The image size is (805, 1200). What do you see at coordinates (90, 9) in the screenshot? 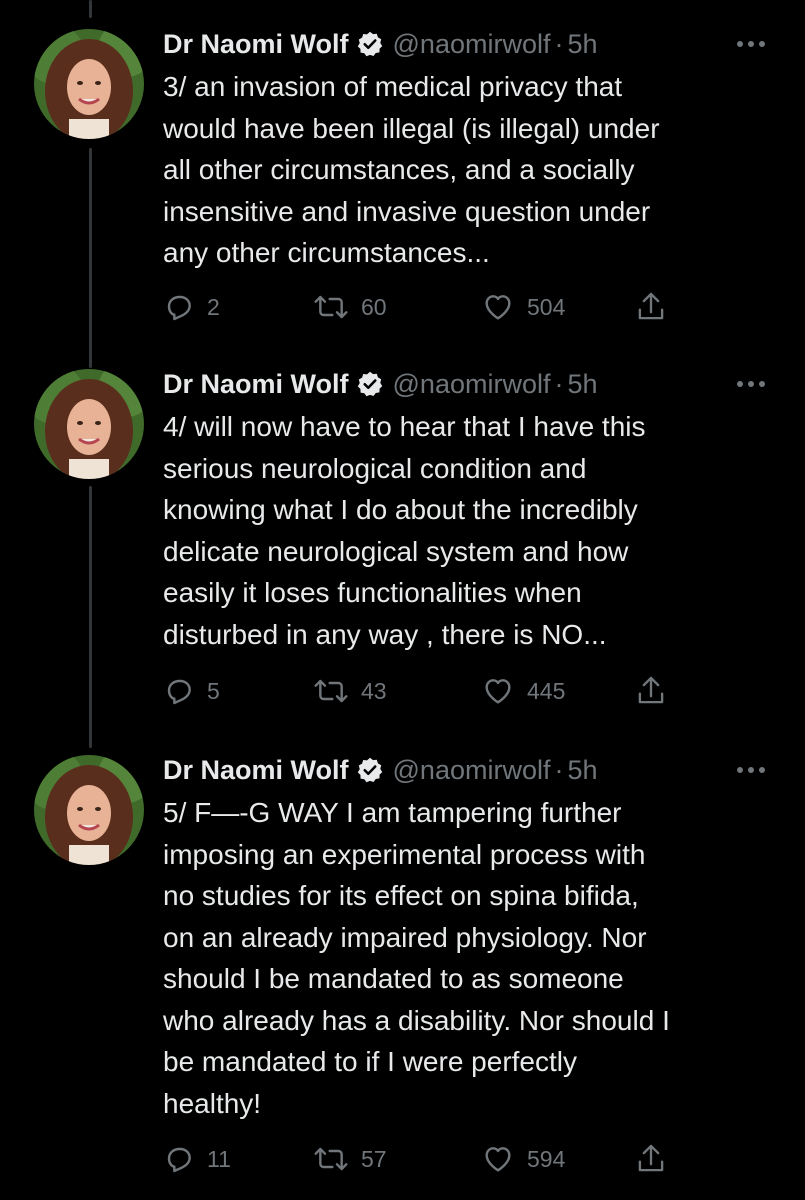
I see `thread-line-top` at bounding box center [90, 9].